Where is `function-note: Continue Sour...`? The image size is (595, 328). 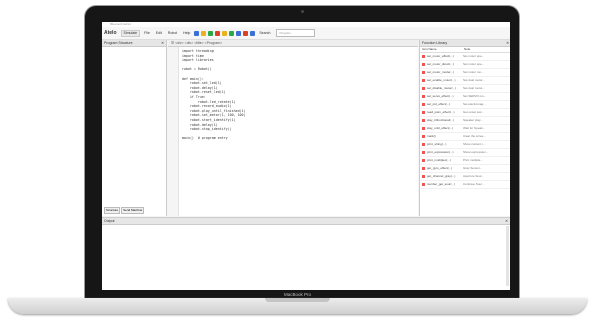 function-note: Continue Sour... is located at coordinates (474, 184).